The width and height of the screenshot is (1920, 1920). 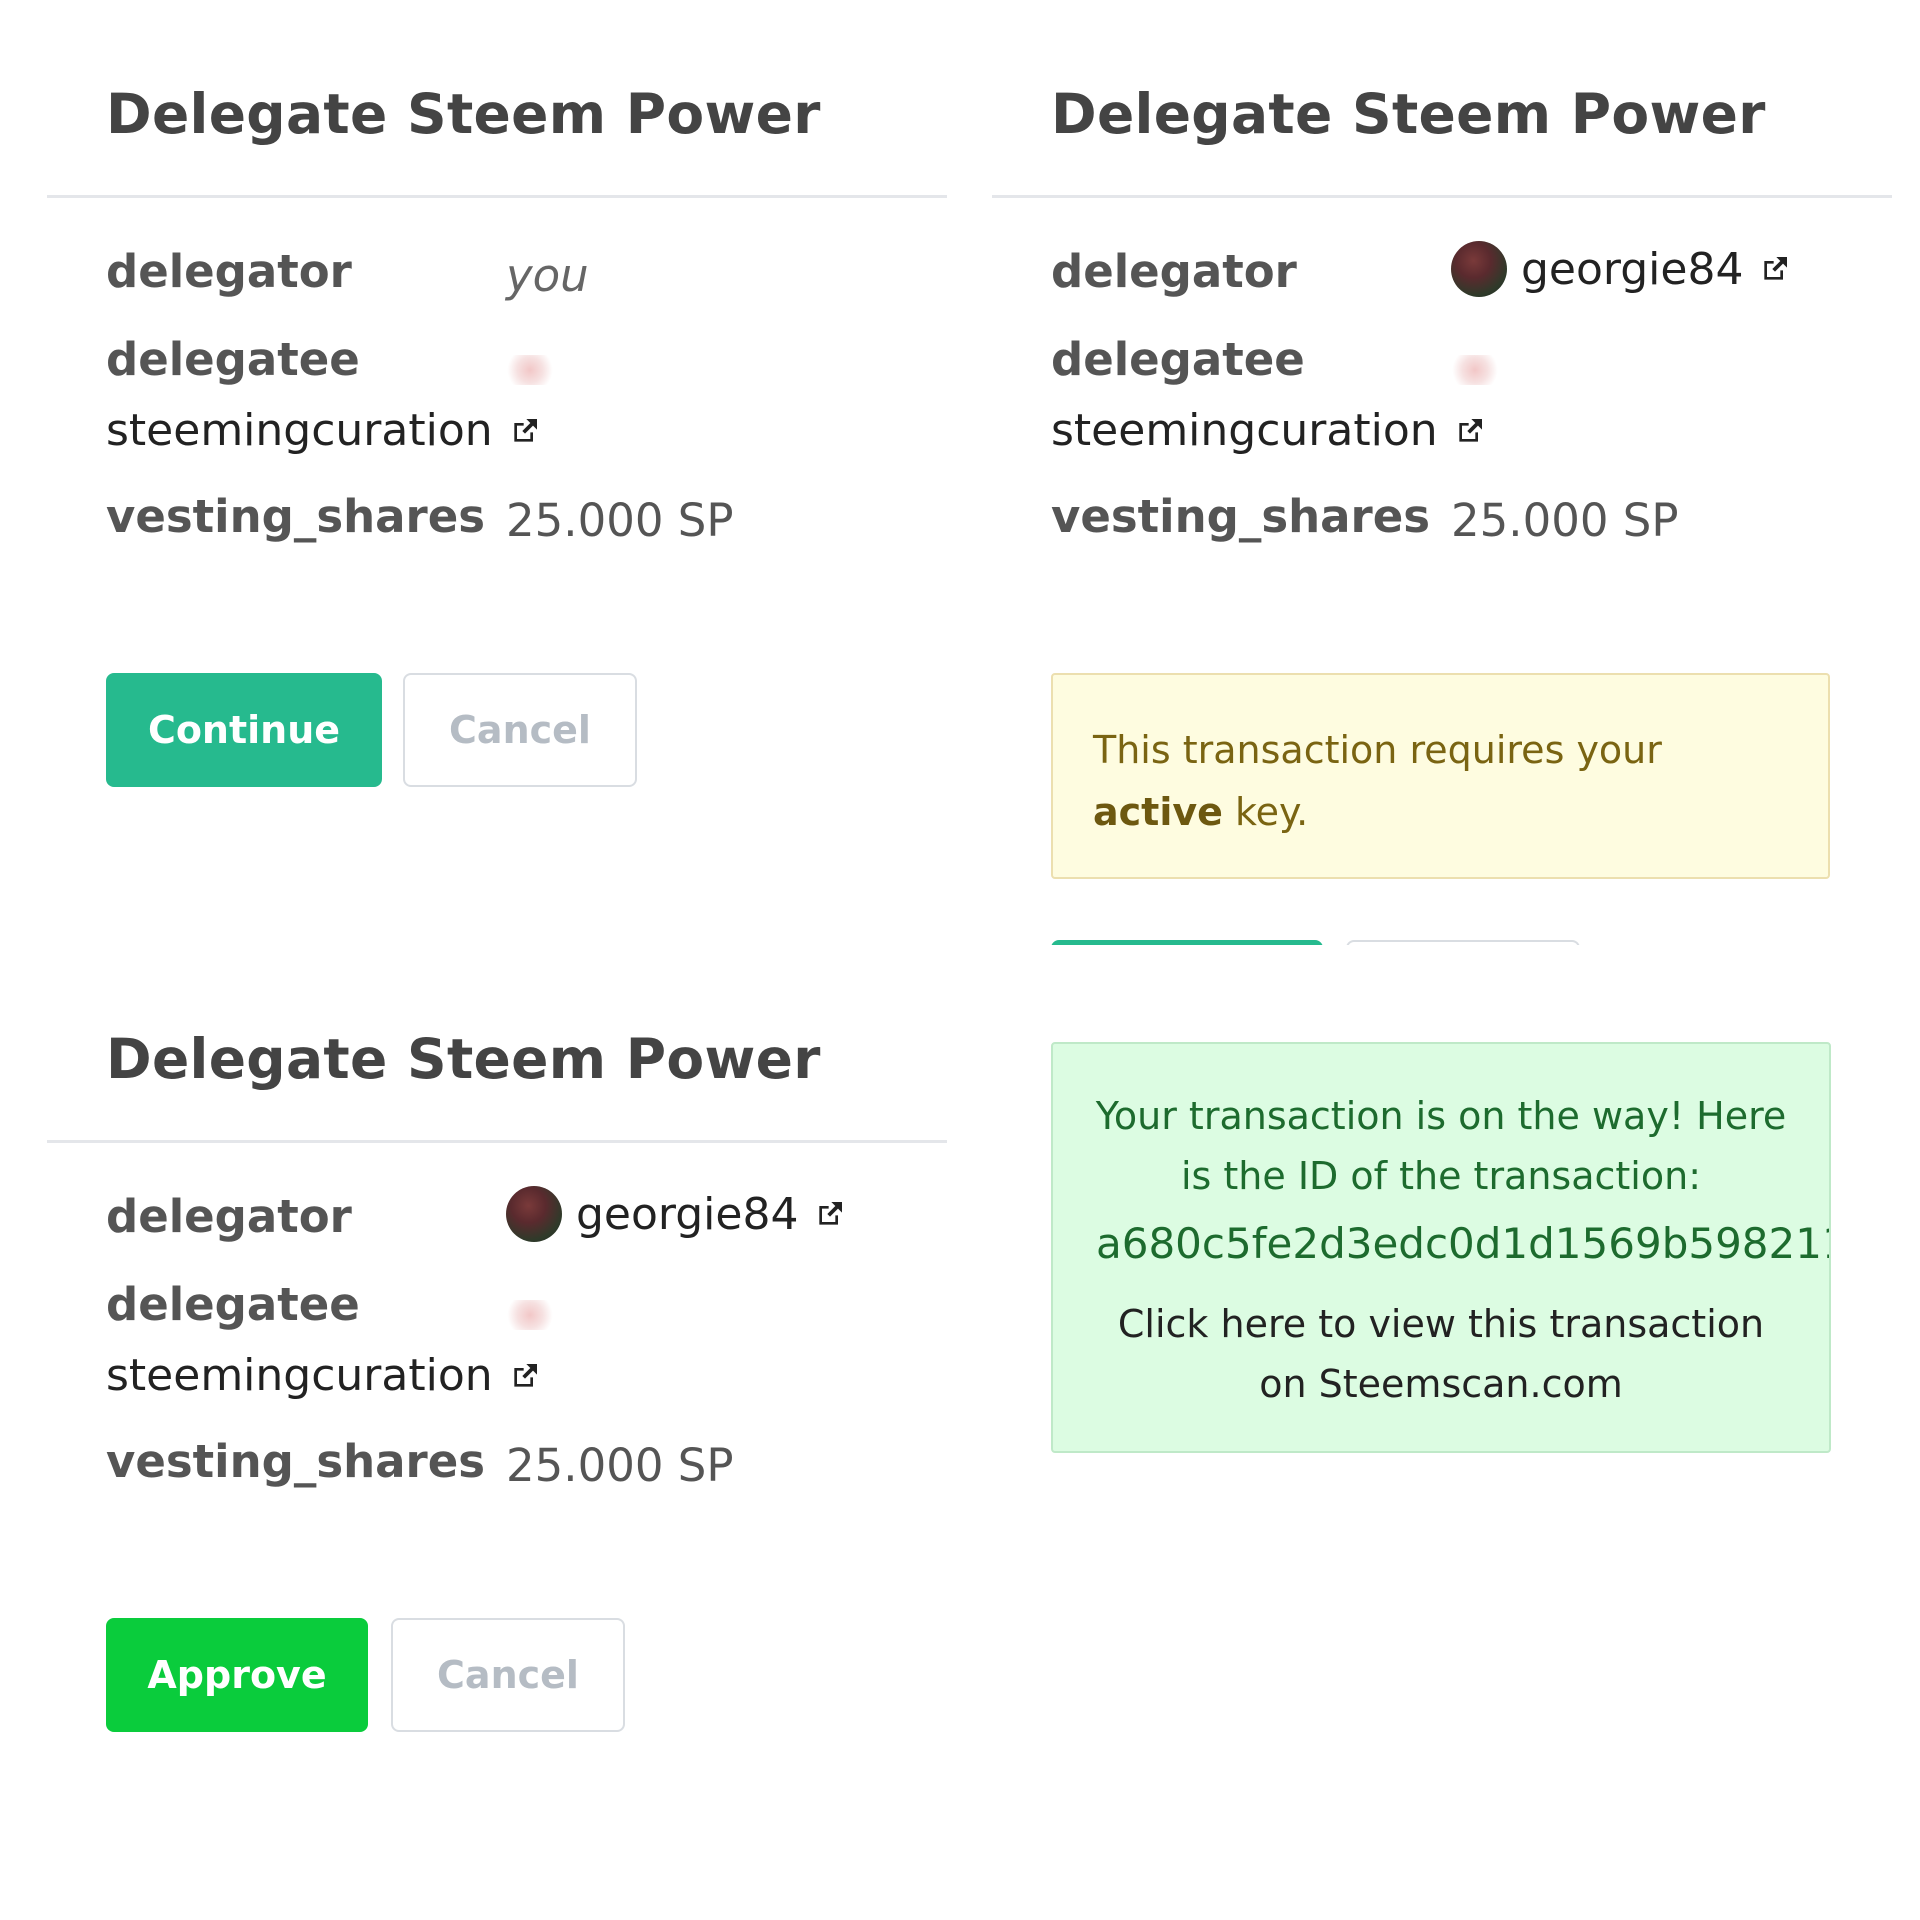 What do you see at coordinates (547, 275) in the screenshot?
I see `delegator-value: you` at bounding box center [547, 275].